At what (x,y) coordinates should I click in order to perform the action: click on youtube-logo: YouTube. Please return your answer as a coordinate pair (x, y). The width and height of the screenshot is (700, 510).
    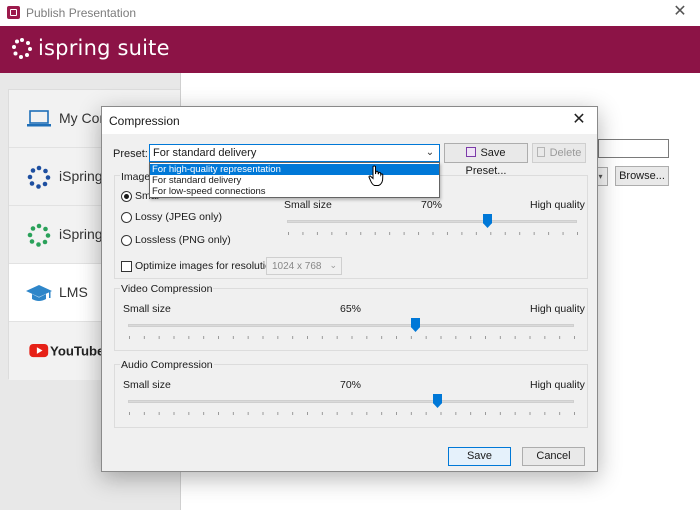
    Looking at the image, I should click on (66, 351).